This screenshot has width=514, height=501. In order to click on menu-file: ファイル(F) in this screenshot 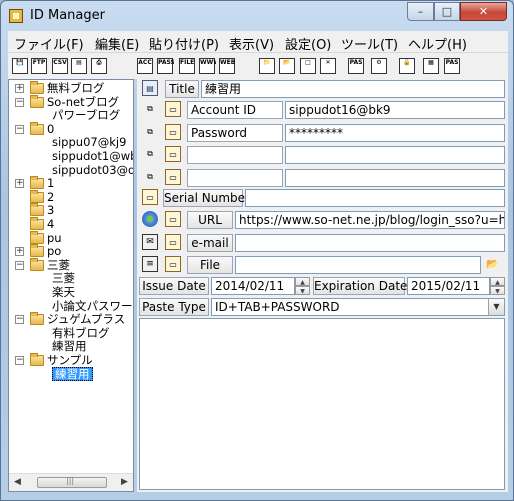, I will do `click(49, 43)`.